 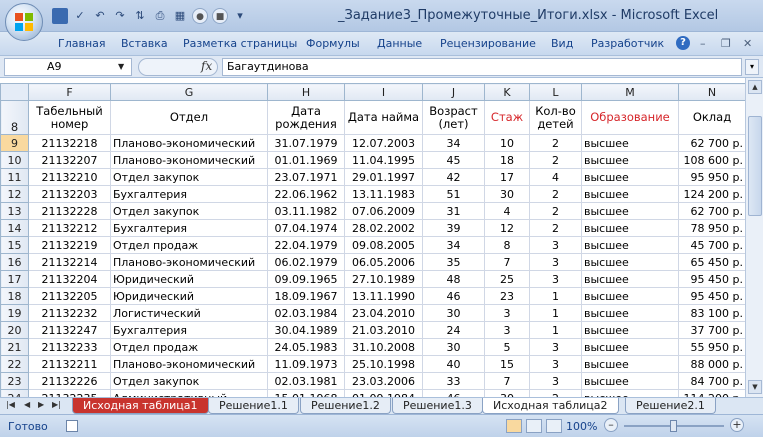 What do you see at coordinates (306, 194) in the screenshot?
I see `table-cell: 22.06.1962` at bounding box center [306, 194].